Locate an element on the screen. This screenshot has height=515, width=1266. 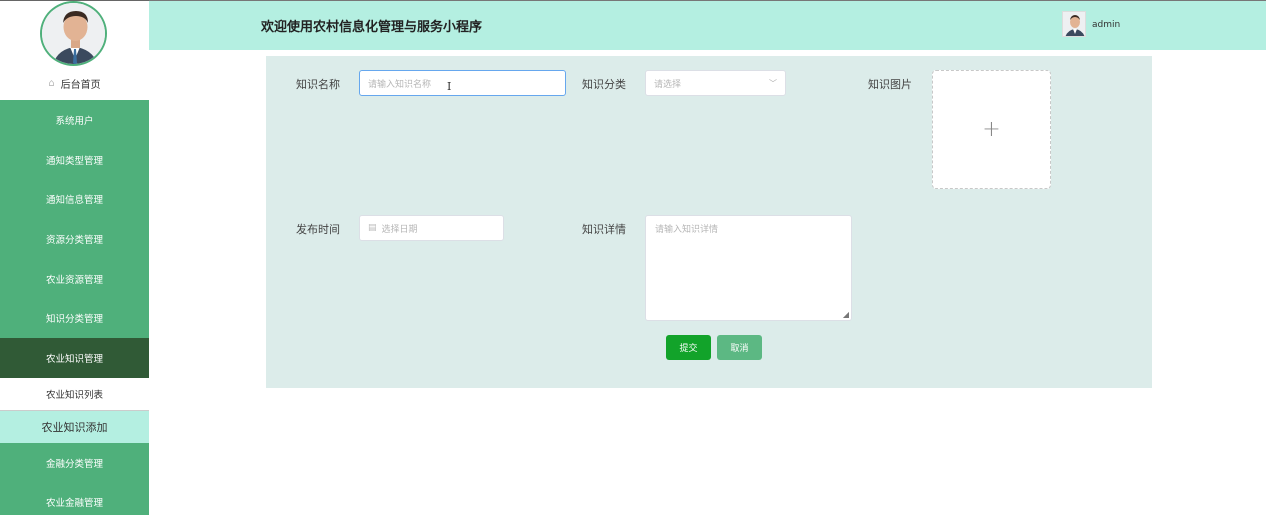
sidebar-item-label: 农业知识列表 is located at coordinates (74, 396).